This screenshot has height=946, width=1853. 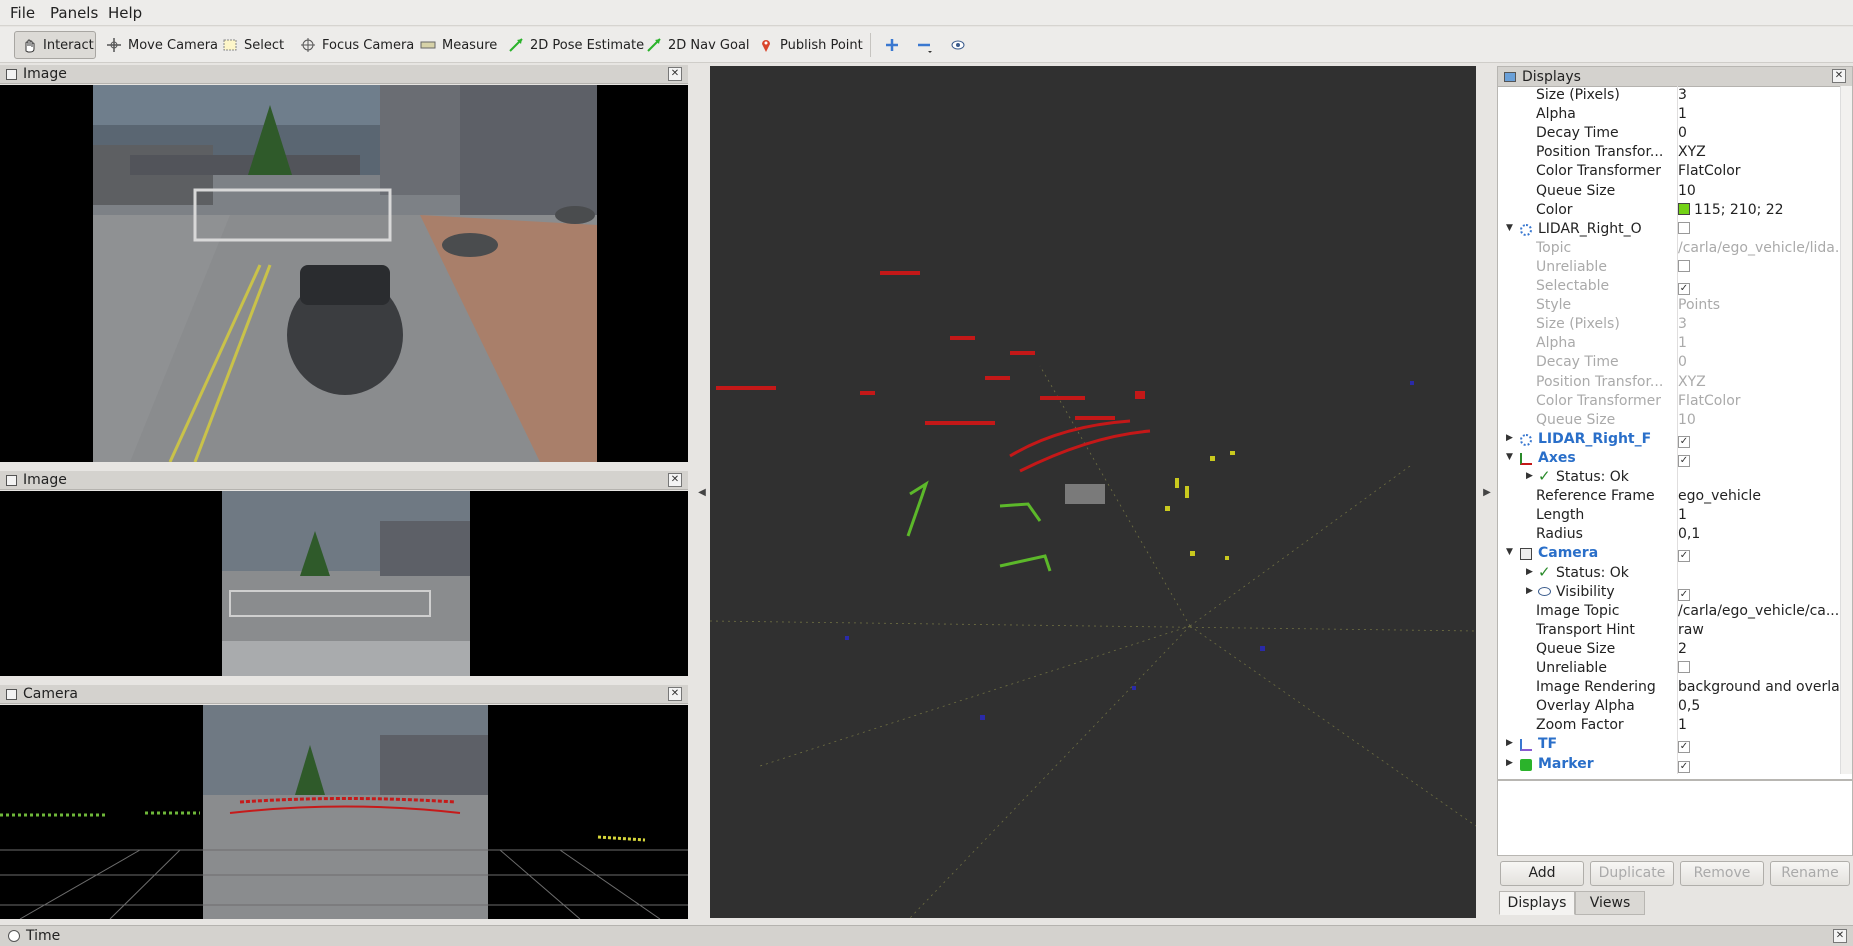 What do you see at coordinates (1759, 210) in the screenshot?
I see `property-value: 115; 210; 22` at bounding box center [1759, 210].